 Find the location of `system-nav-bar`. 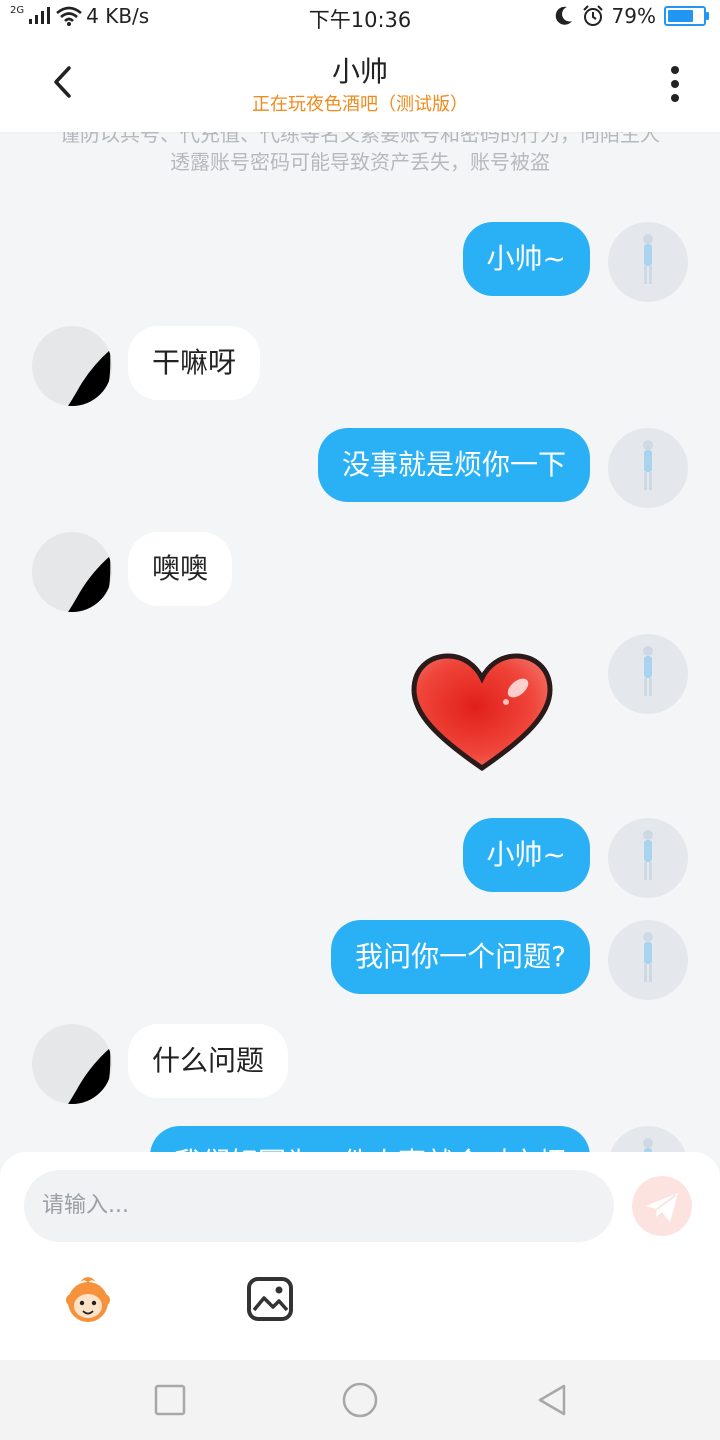

system-nav-bar is located at coordinates (360, 1400).